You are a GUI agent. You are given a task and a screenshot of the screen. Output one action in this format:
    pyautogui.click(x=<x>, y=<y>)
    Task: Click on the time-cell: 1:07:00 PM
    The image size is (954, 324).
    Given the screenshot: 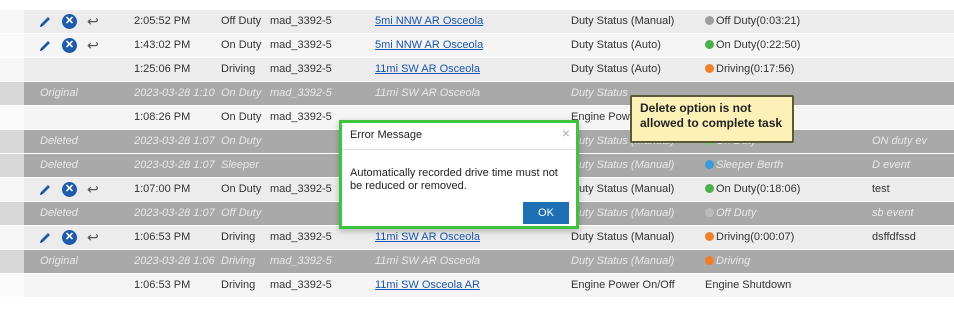 What is the action you would take?
    pyautogui.click(x=162, y=189)
    